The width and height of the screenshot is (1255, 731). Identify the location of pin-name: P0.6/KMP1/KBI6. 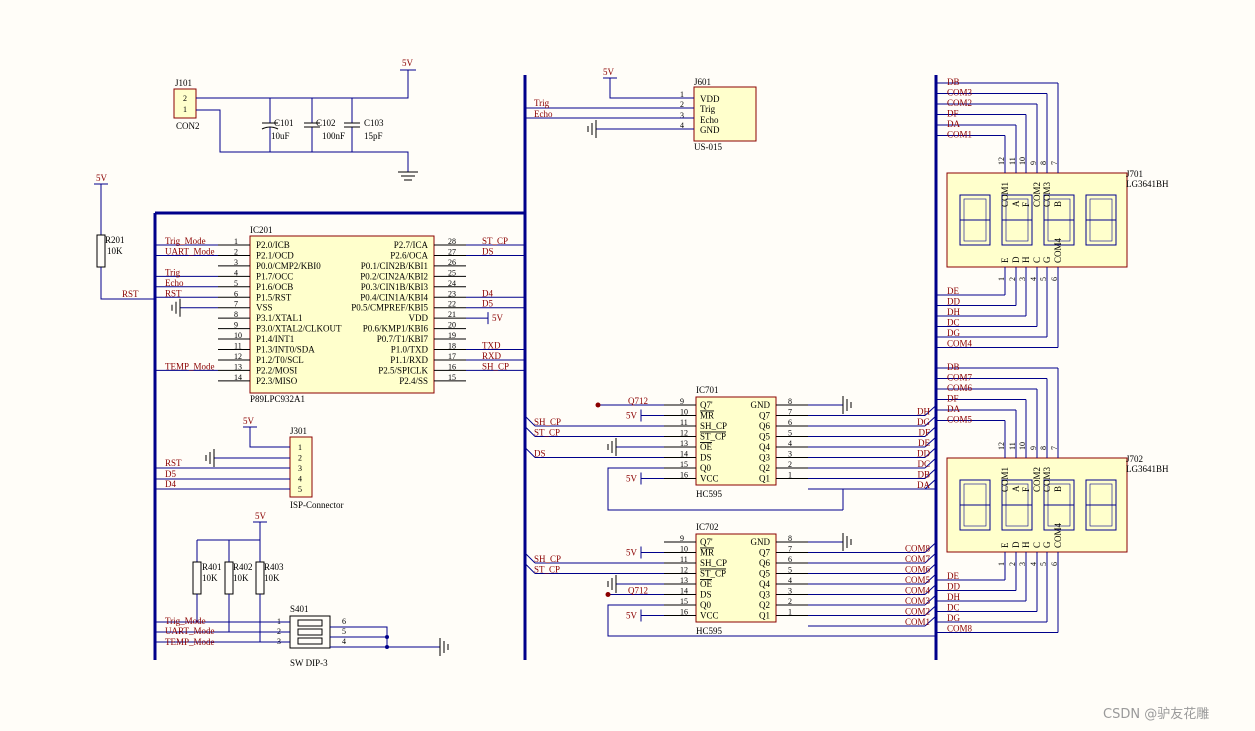
(396, 329).